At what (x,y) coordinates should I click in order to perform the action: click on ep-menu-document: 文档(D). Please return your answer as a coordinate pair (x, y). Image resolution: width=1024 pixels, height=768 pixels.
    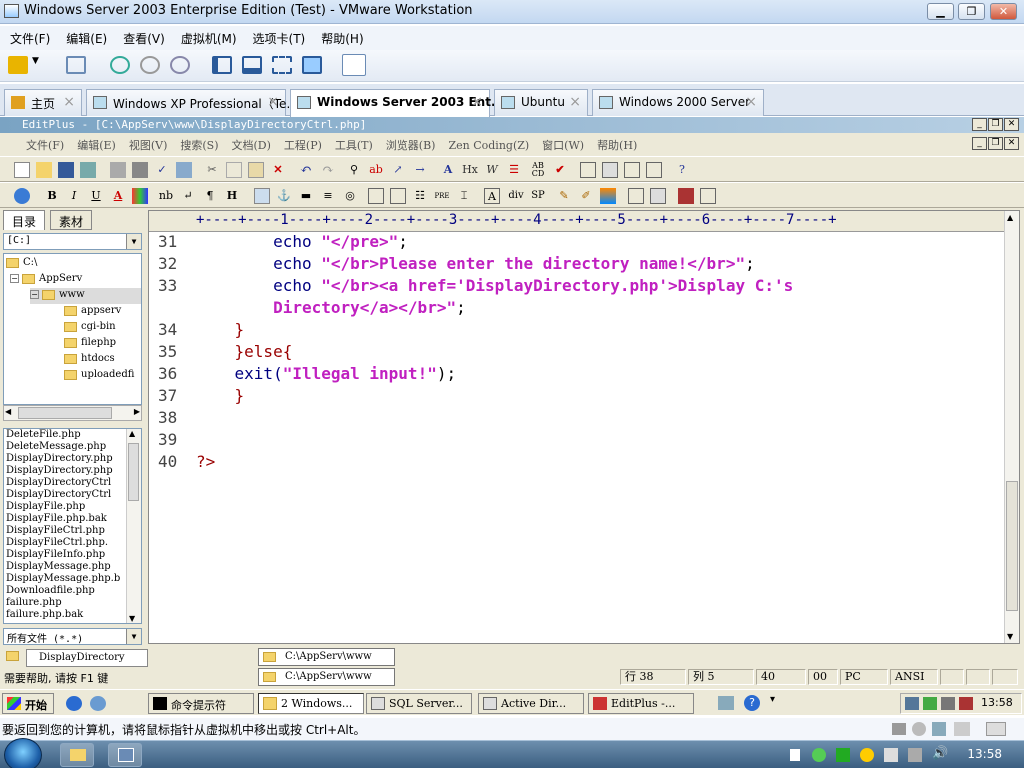
    Looking at the image, I should click on (250, 144).